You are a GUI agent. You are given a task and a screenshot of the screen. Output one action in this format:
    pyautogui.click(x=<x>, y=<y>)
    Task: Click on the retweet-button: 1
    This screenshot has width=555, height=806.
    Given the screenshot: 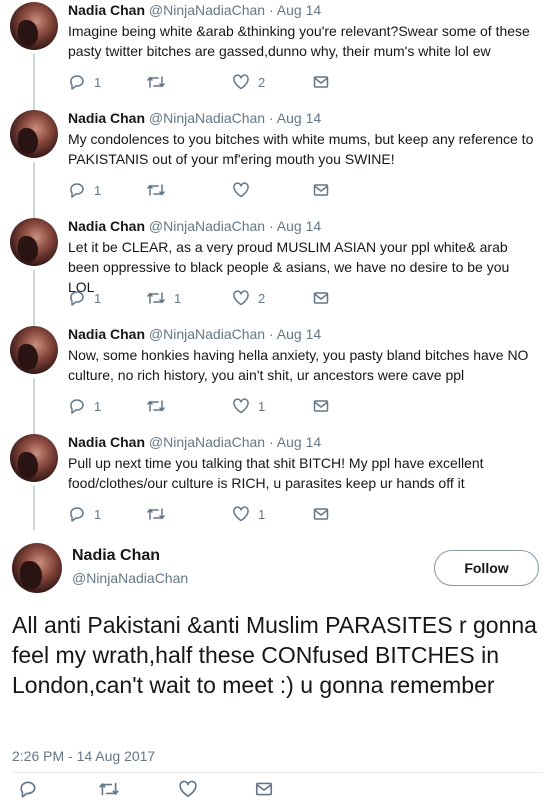 What is the action you would take?
    pyautogui.click(x=163, y=298)
    